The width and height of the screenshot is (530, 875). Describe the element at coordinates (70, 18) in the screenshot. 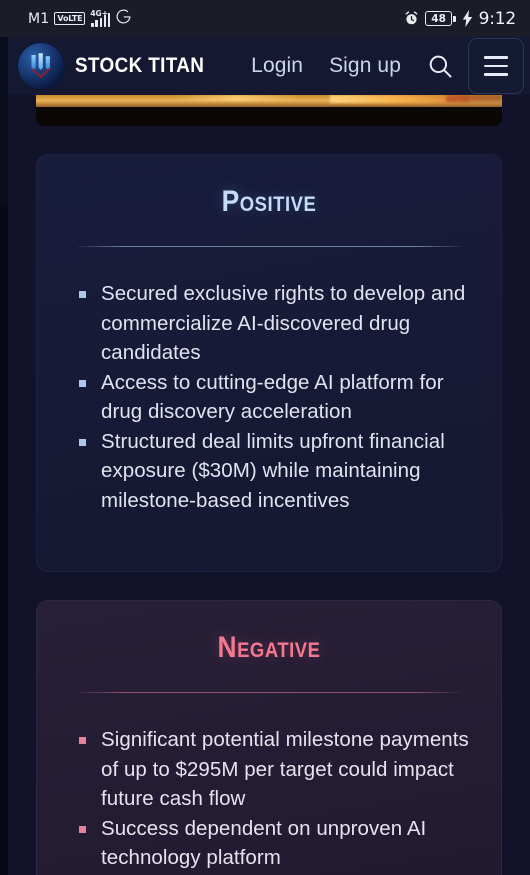

I see `volte-badge: VoLTE` at that location.